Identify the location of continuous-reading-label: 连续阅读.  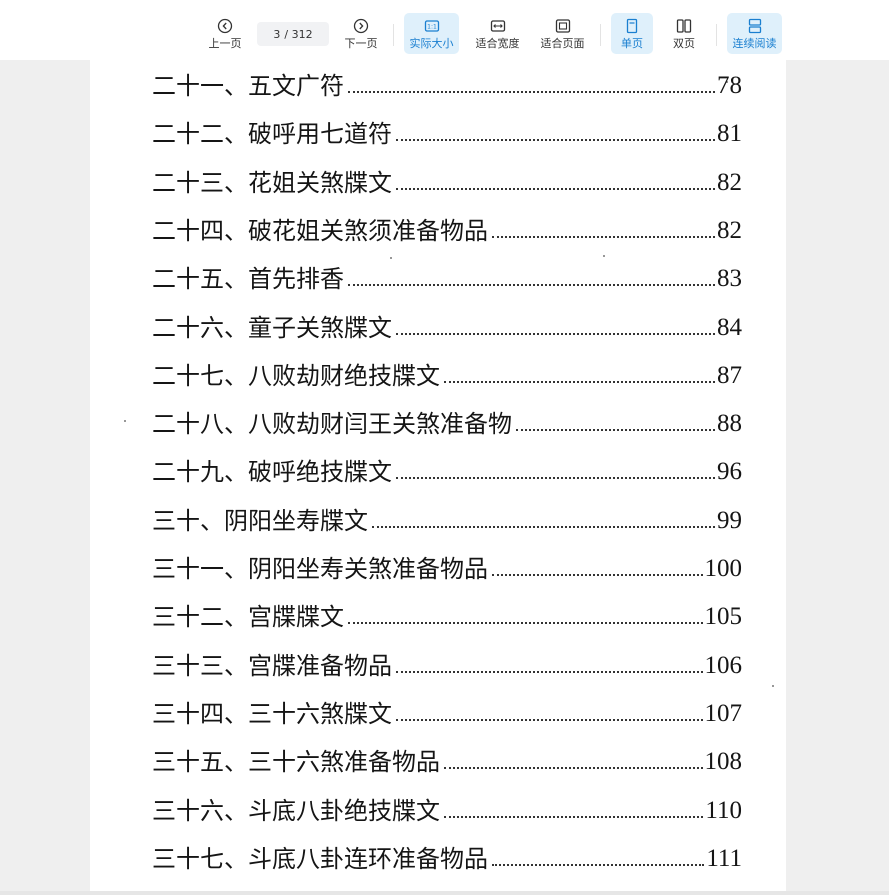
(754, 43).